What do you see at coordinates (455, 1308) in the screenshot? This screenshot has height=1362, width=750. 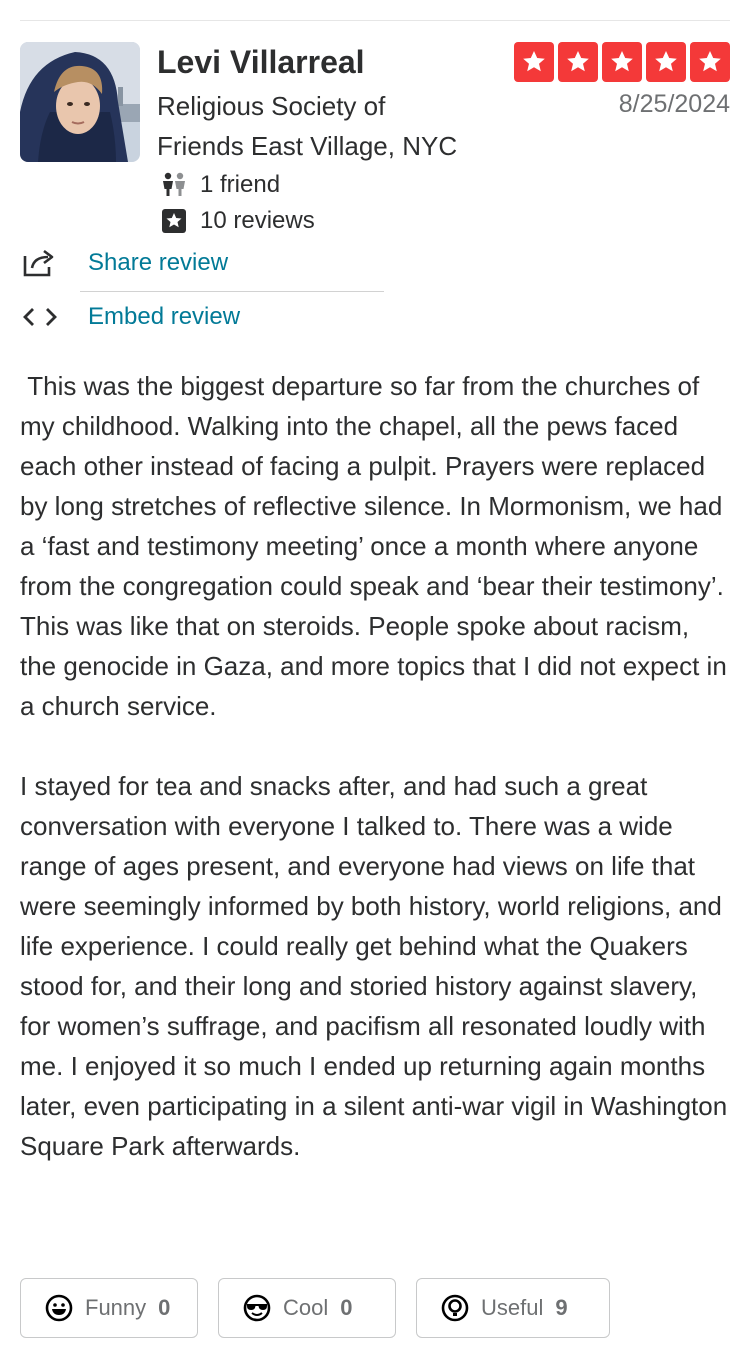 I see `lightbulb-icon` at bounding box center [455, 1308].